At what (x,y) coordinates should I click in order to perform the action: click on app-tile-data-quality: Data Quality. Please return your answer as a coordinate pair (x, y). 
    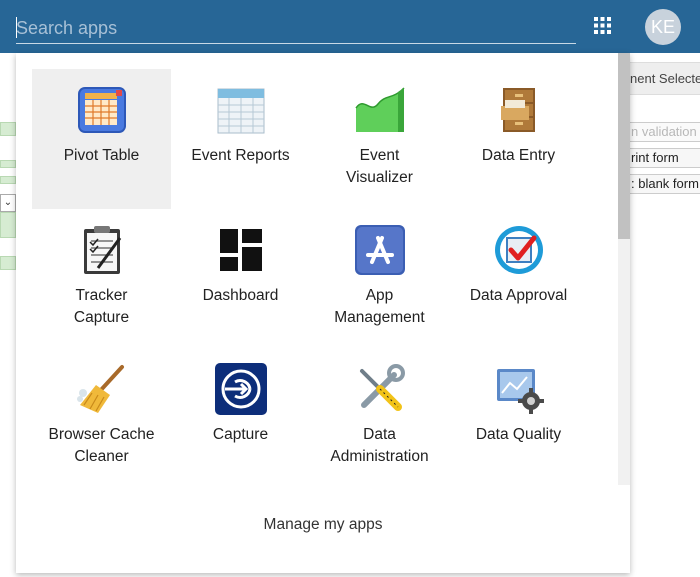
    Looking at the image, I should click on (518, 418).